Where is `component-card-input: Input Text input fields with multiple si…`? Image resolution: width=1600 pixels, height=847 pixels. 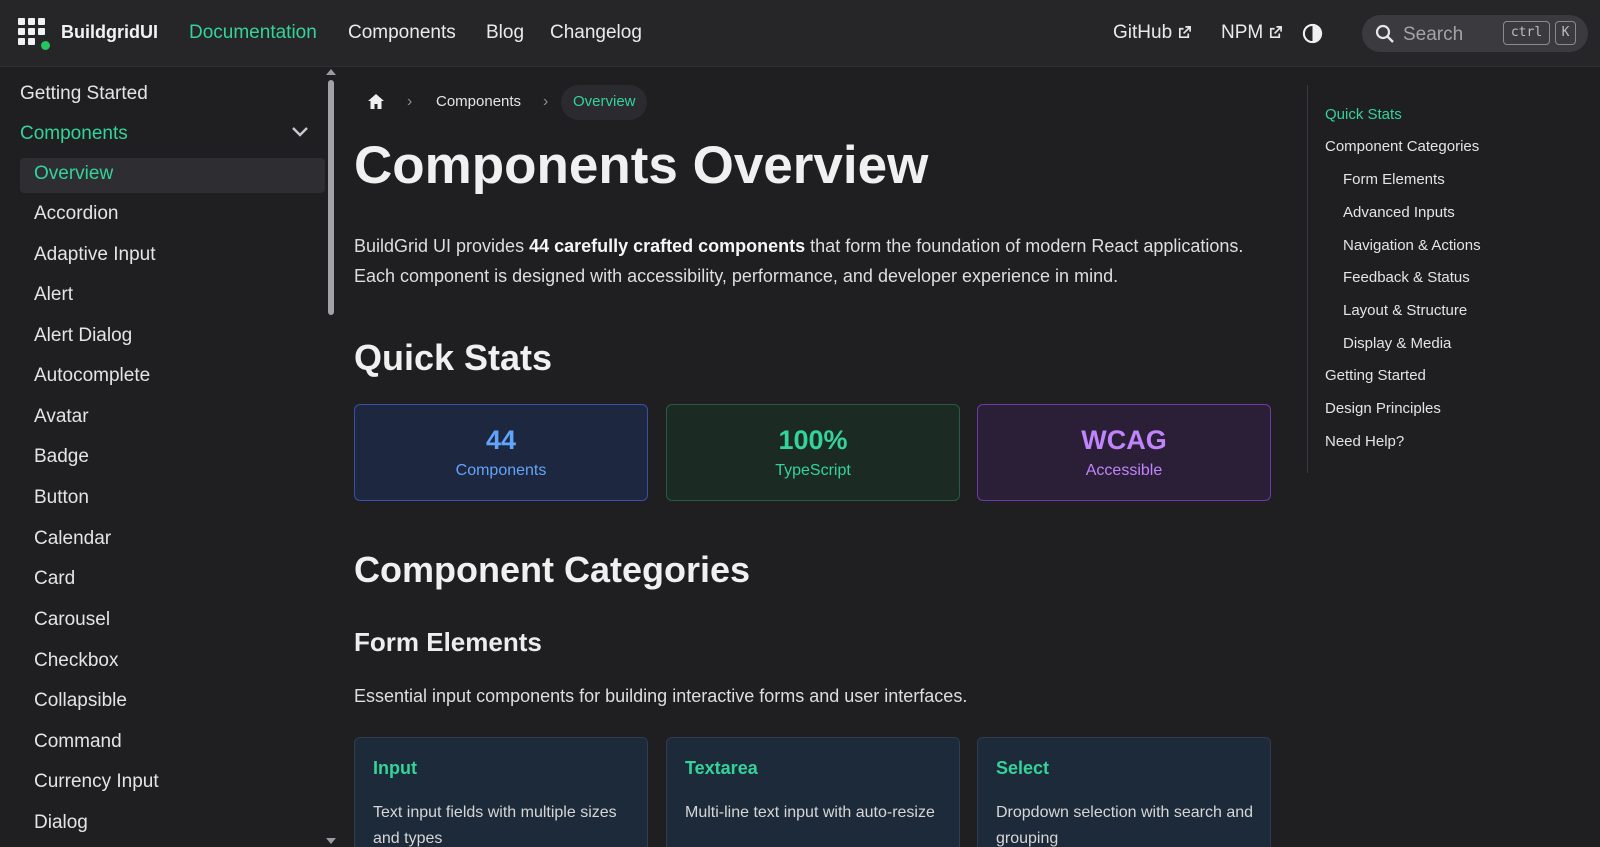
component-card-input: Input Text input fields with multiple si… is located at coordinates (501, 792).